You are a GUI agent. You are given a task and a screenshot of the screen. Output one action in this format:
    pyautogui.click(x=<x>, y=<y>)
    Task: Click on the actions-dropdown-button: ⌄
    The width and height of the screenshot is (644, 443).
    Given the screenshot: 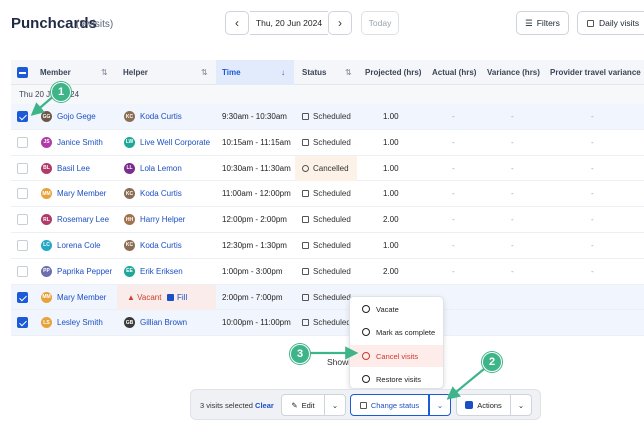 What is the action you would take?
    pyautogui.click(x=521, y=405)
    